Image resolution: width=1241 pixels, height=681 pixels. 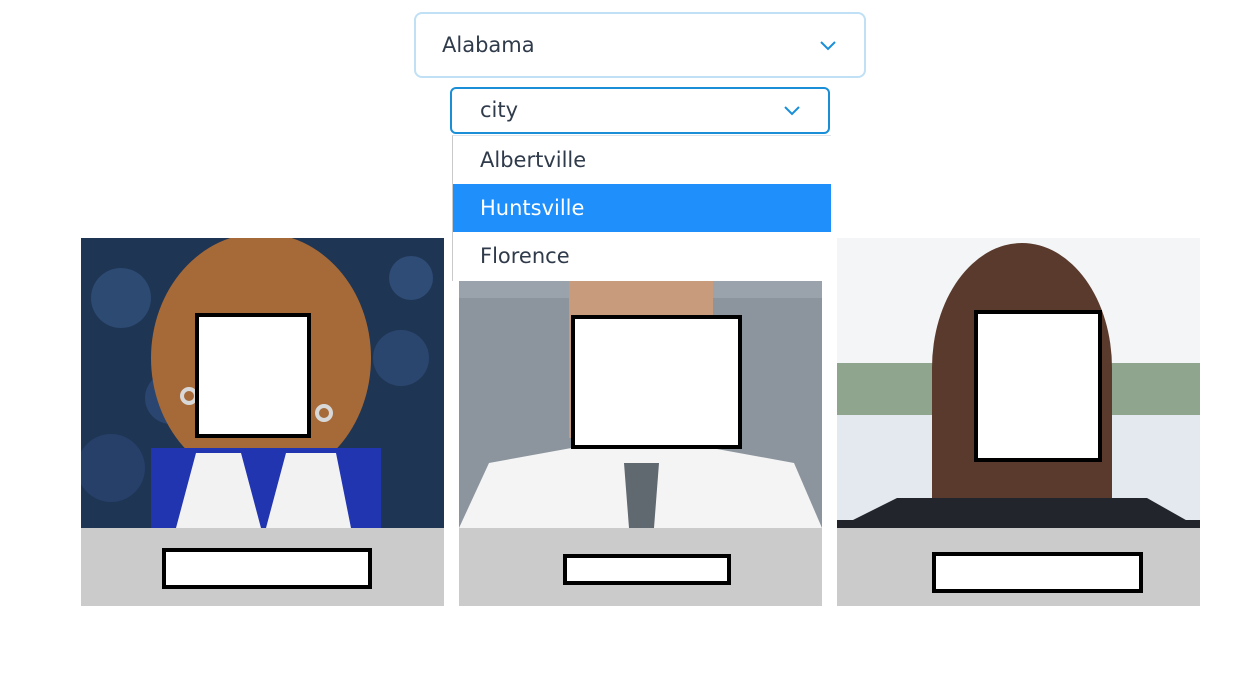 What do you see at coordinates (640, 45) in the screenshot?
I see `state-dropdown: Alabama` at bounding box center [640, 45].